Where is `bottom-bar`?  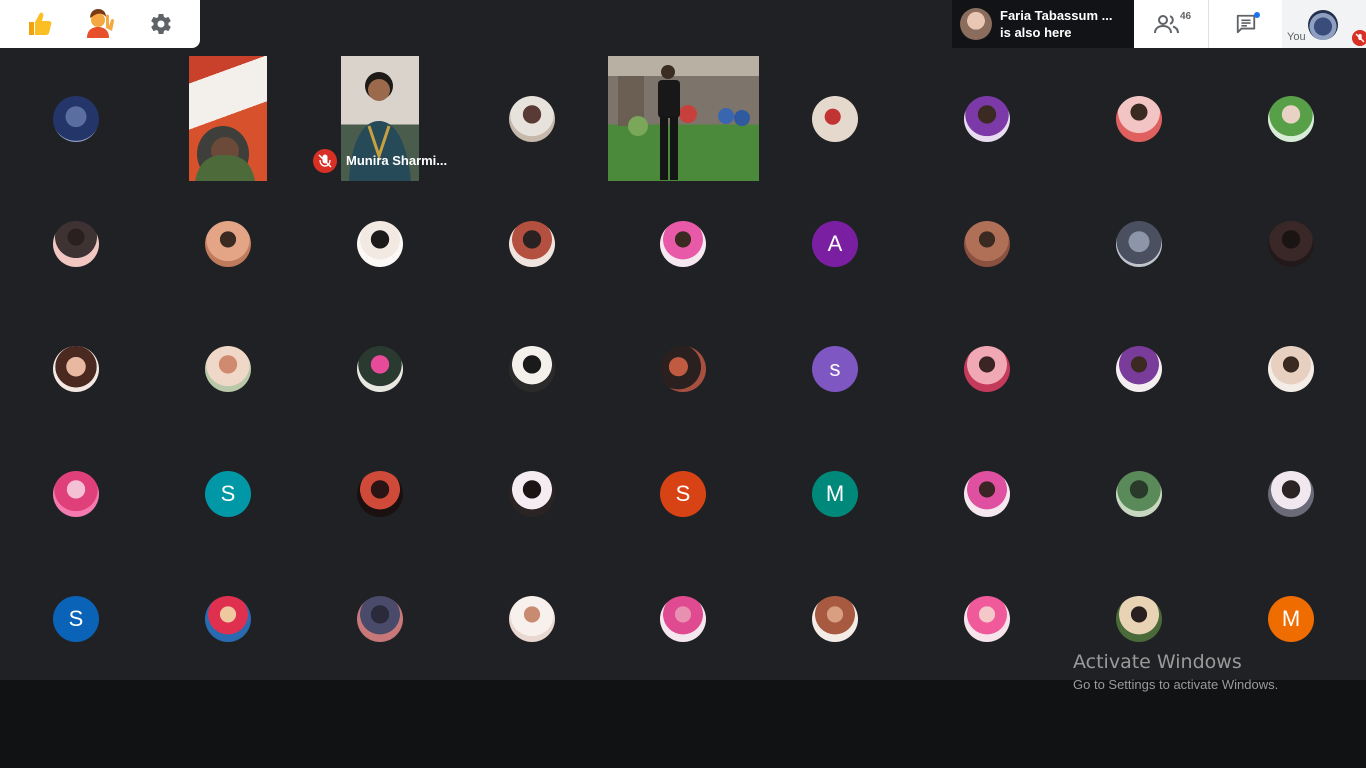
bottom-bar is located at coordinates (683, 724).